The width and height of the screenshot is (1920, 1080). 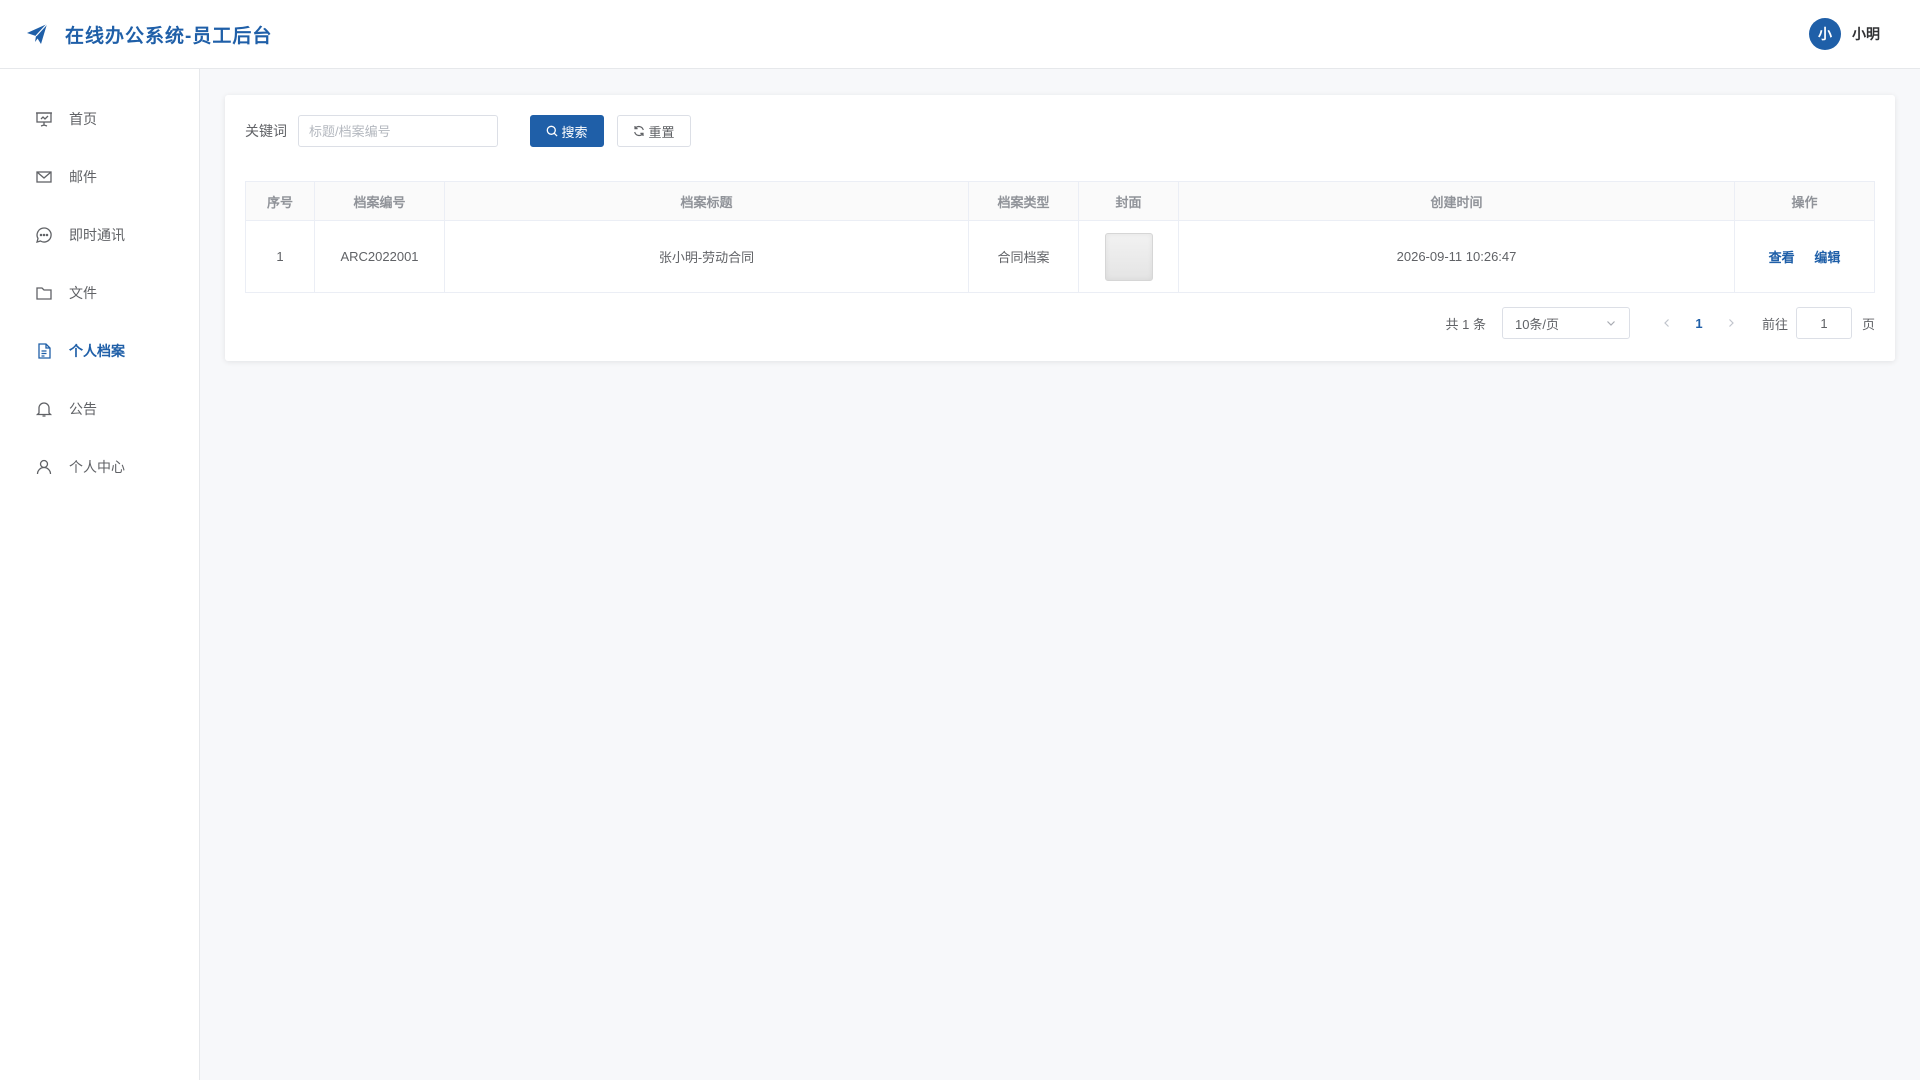 What do you see at coordinates (97, 351) in the screenshot?
I see `sidebar-item-label: 个人档案` at bounding box center [97, 351].